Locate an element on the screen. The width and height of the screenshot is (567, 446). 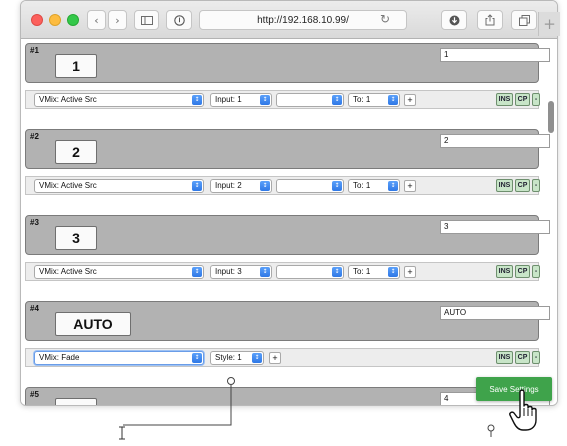
key-label-input: AUTO is located at coordinates (495, 313).